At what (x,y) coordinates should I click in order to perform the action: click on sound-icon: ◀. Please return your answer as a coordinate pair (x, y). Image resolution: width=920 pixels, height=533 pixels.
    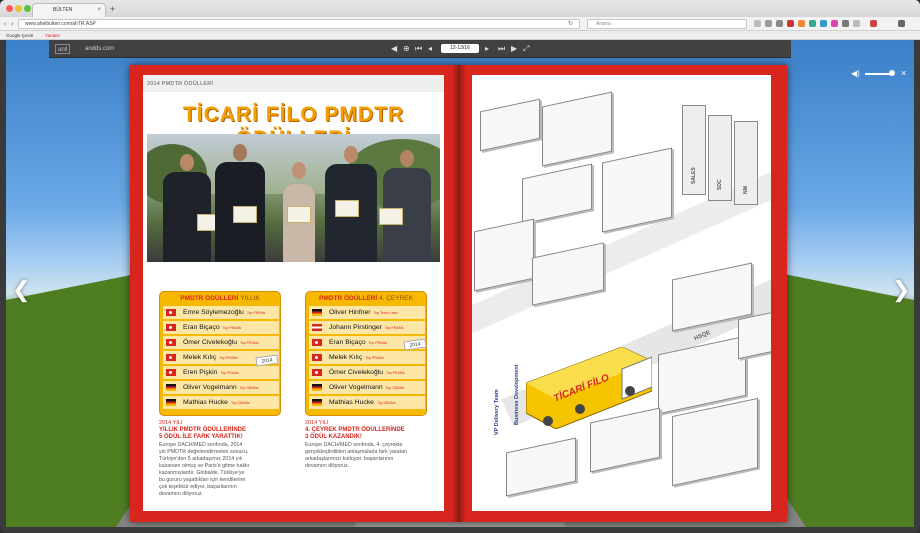
    Looking at the image, I should click on (394, 48).